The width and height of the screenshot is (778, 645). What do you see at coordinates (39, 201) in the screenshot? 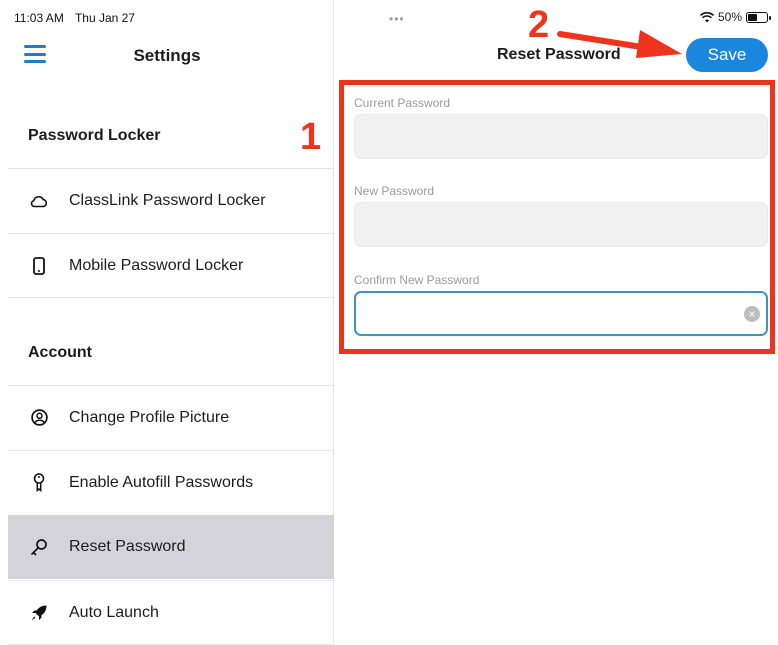
I see `cloud-icon` at bounding box center [39, 201].